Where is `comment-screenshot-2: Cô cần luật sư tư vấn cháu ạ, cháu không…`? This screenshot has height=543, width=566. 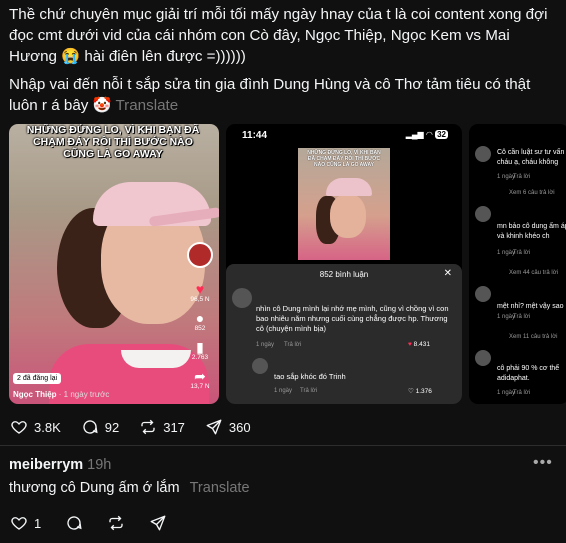 comment-screenshot-2: Cô cần luật sư tư vấn cháu ạ, cháu không… is located at coordinates (517, 264).